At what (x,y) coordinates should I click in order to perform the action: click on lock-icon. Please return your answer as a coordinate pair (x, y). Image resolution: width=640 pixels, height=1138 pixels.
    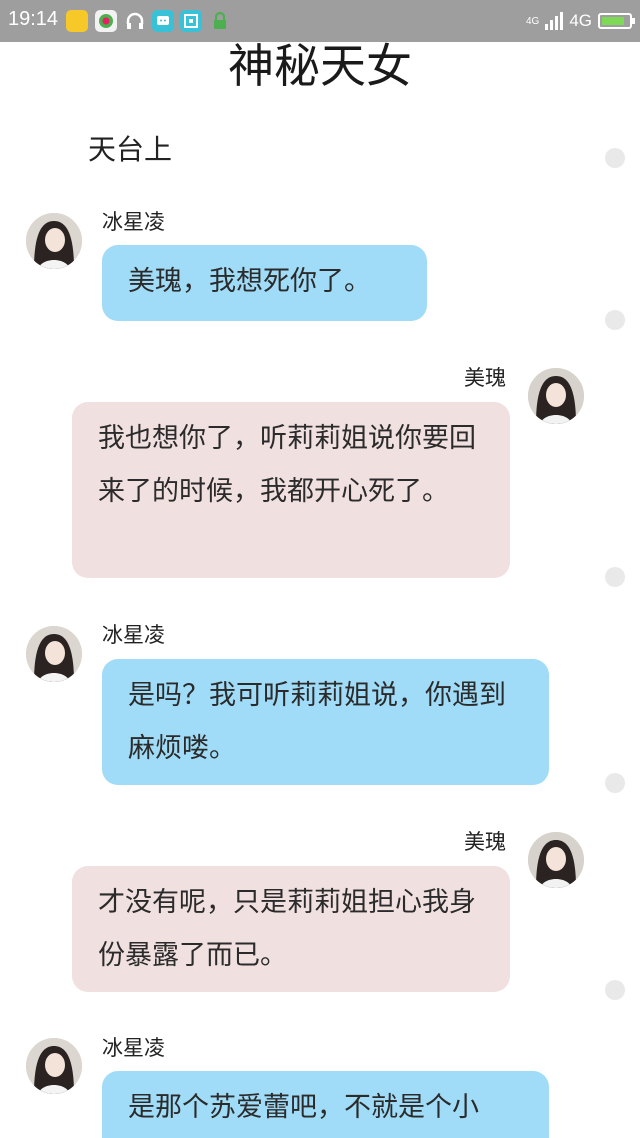
    Looking at the image, I should click on (220, 21).